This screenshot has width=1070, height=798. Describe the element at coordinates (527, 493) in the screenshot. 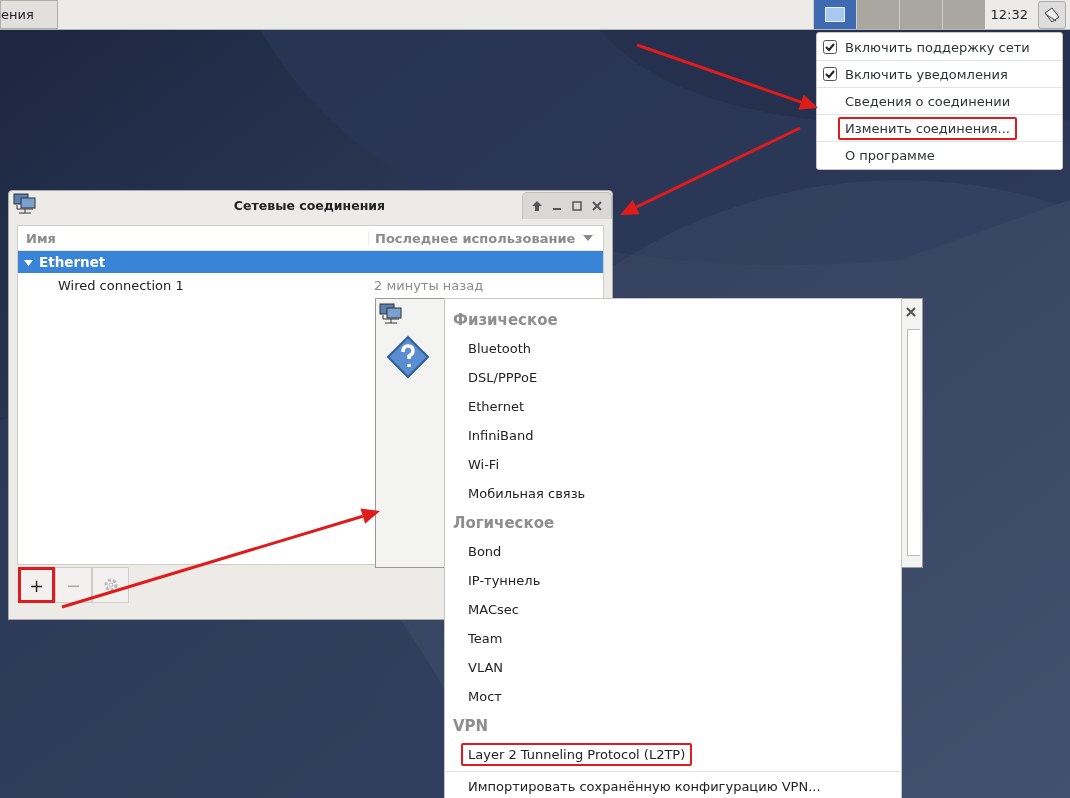

I see `menu-item: Мобильная связь` at that location.